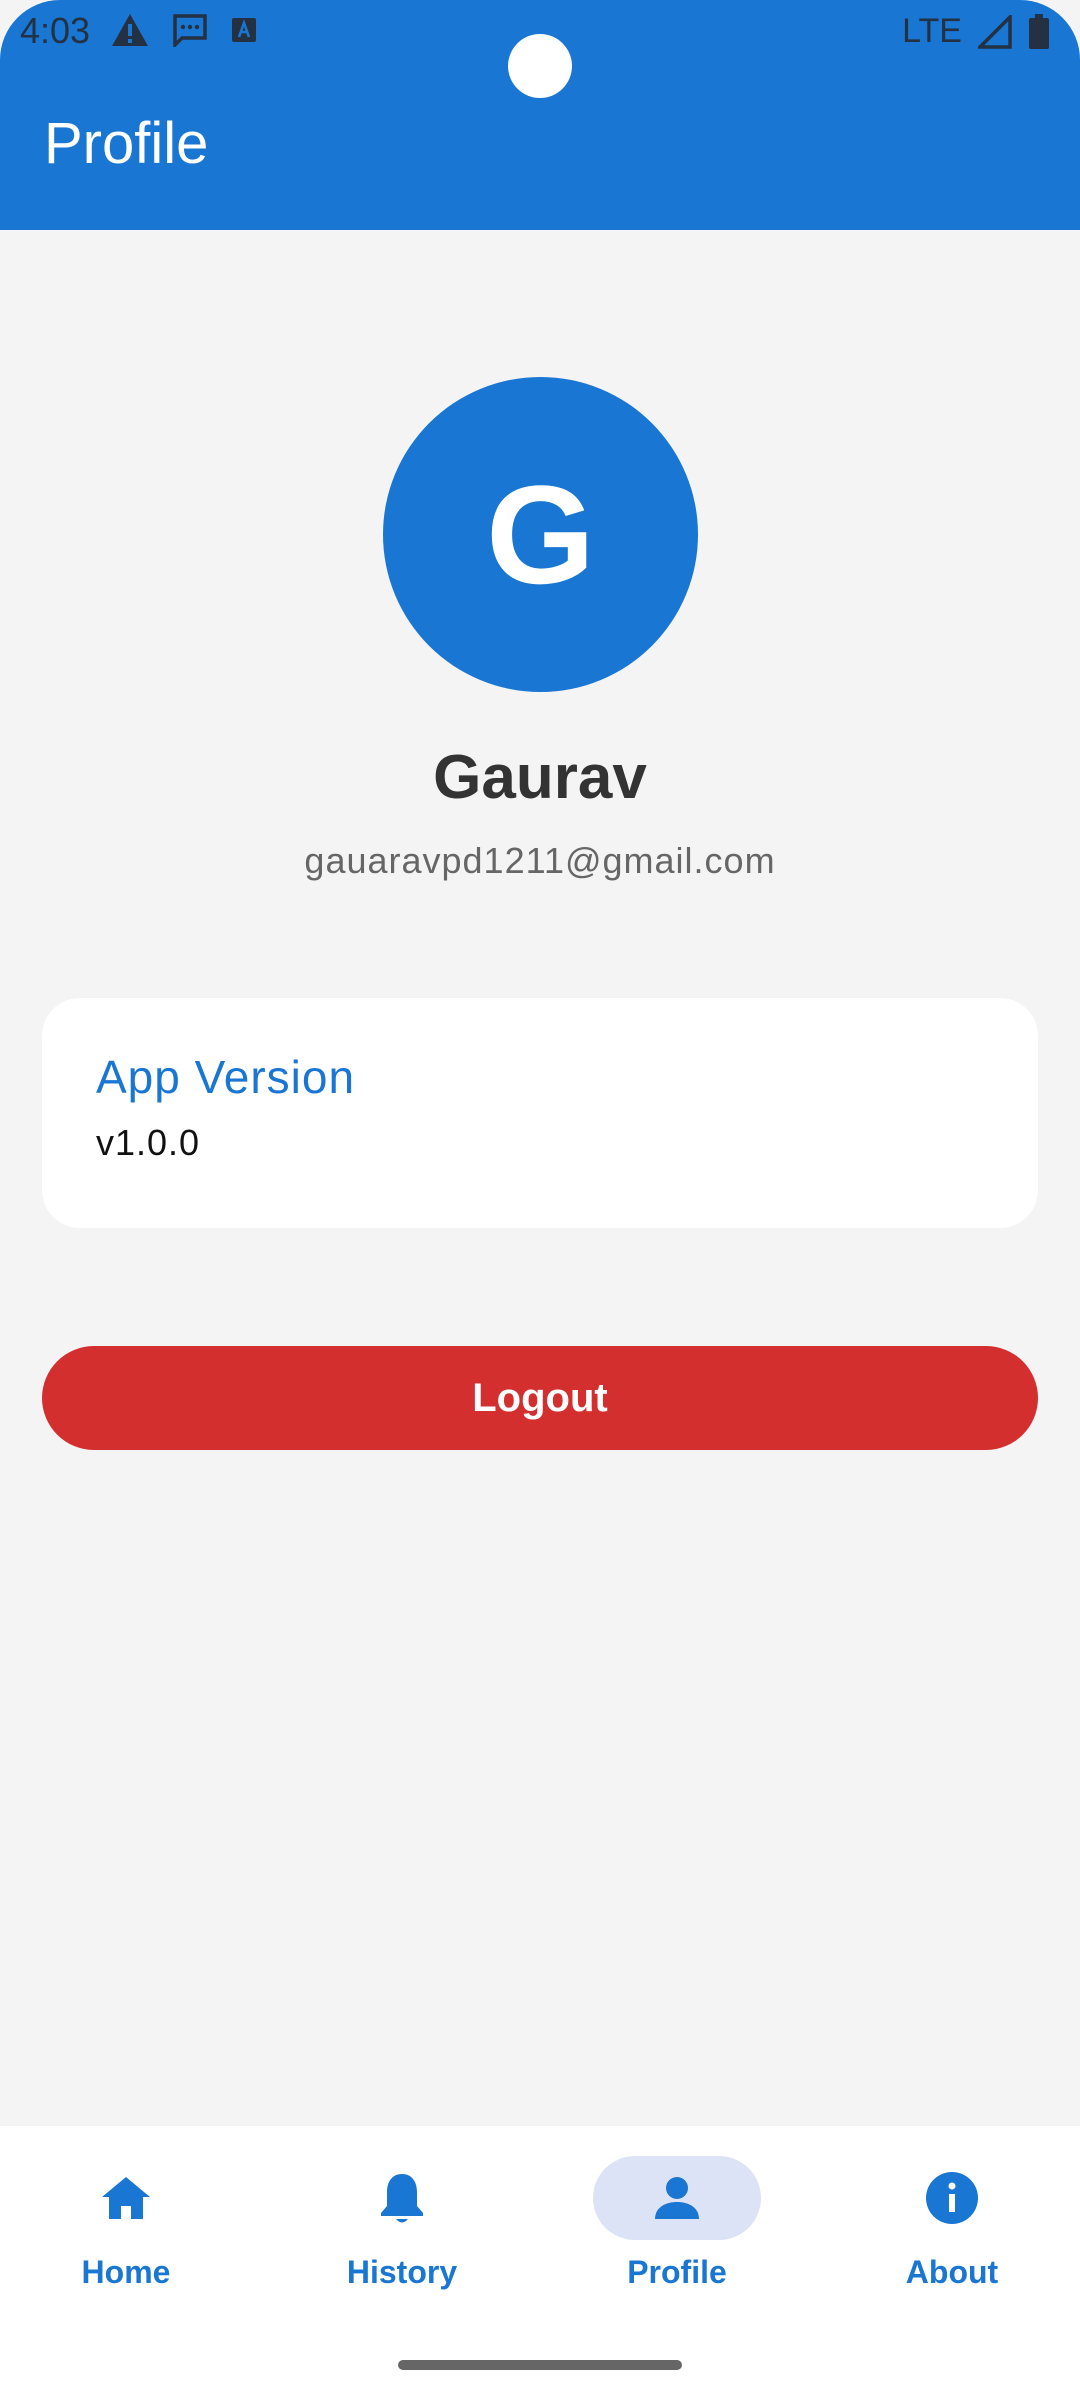  I want to click on user-name: Gaurav, so click(540, 777).